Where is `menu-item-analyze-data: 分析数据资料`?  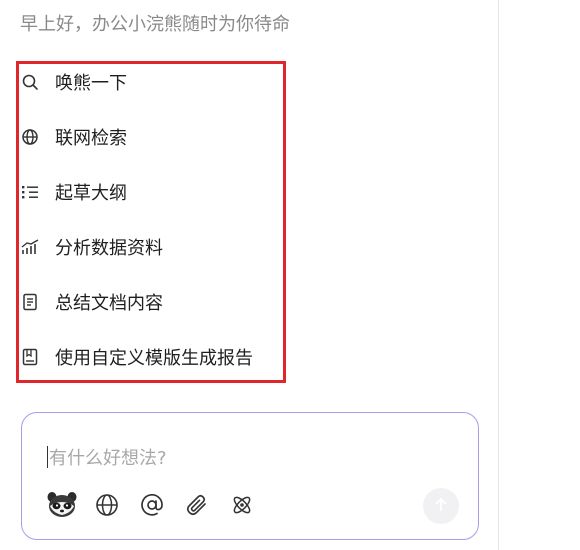 menu-item-analyze-data: 分析数据资料 is located at coordinates (150, 247).